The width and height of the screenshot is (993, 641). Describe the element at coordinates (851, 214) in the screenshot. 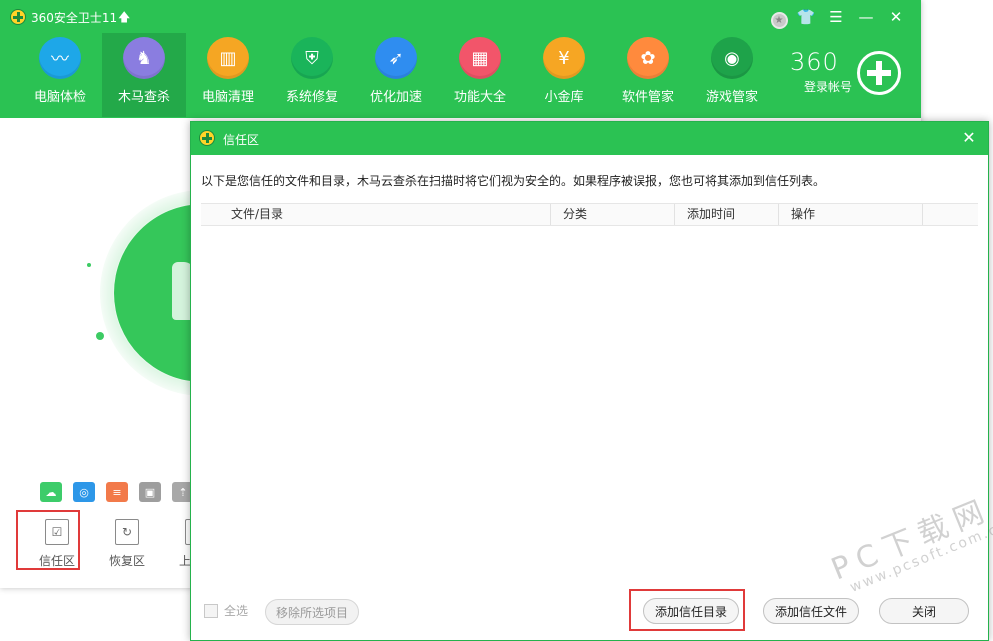

I see `column-header-action: 操作` at that location.